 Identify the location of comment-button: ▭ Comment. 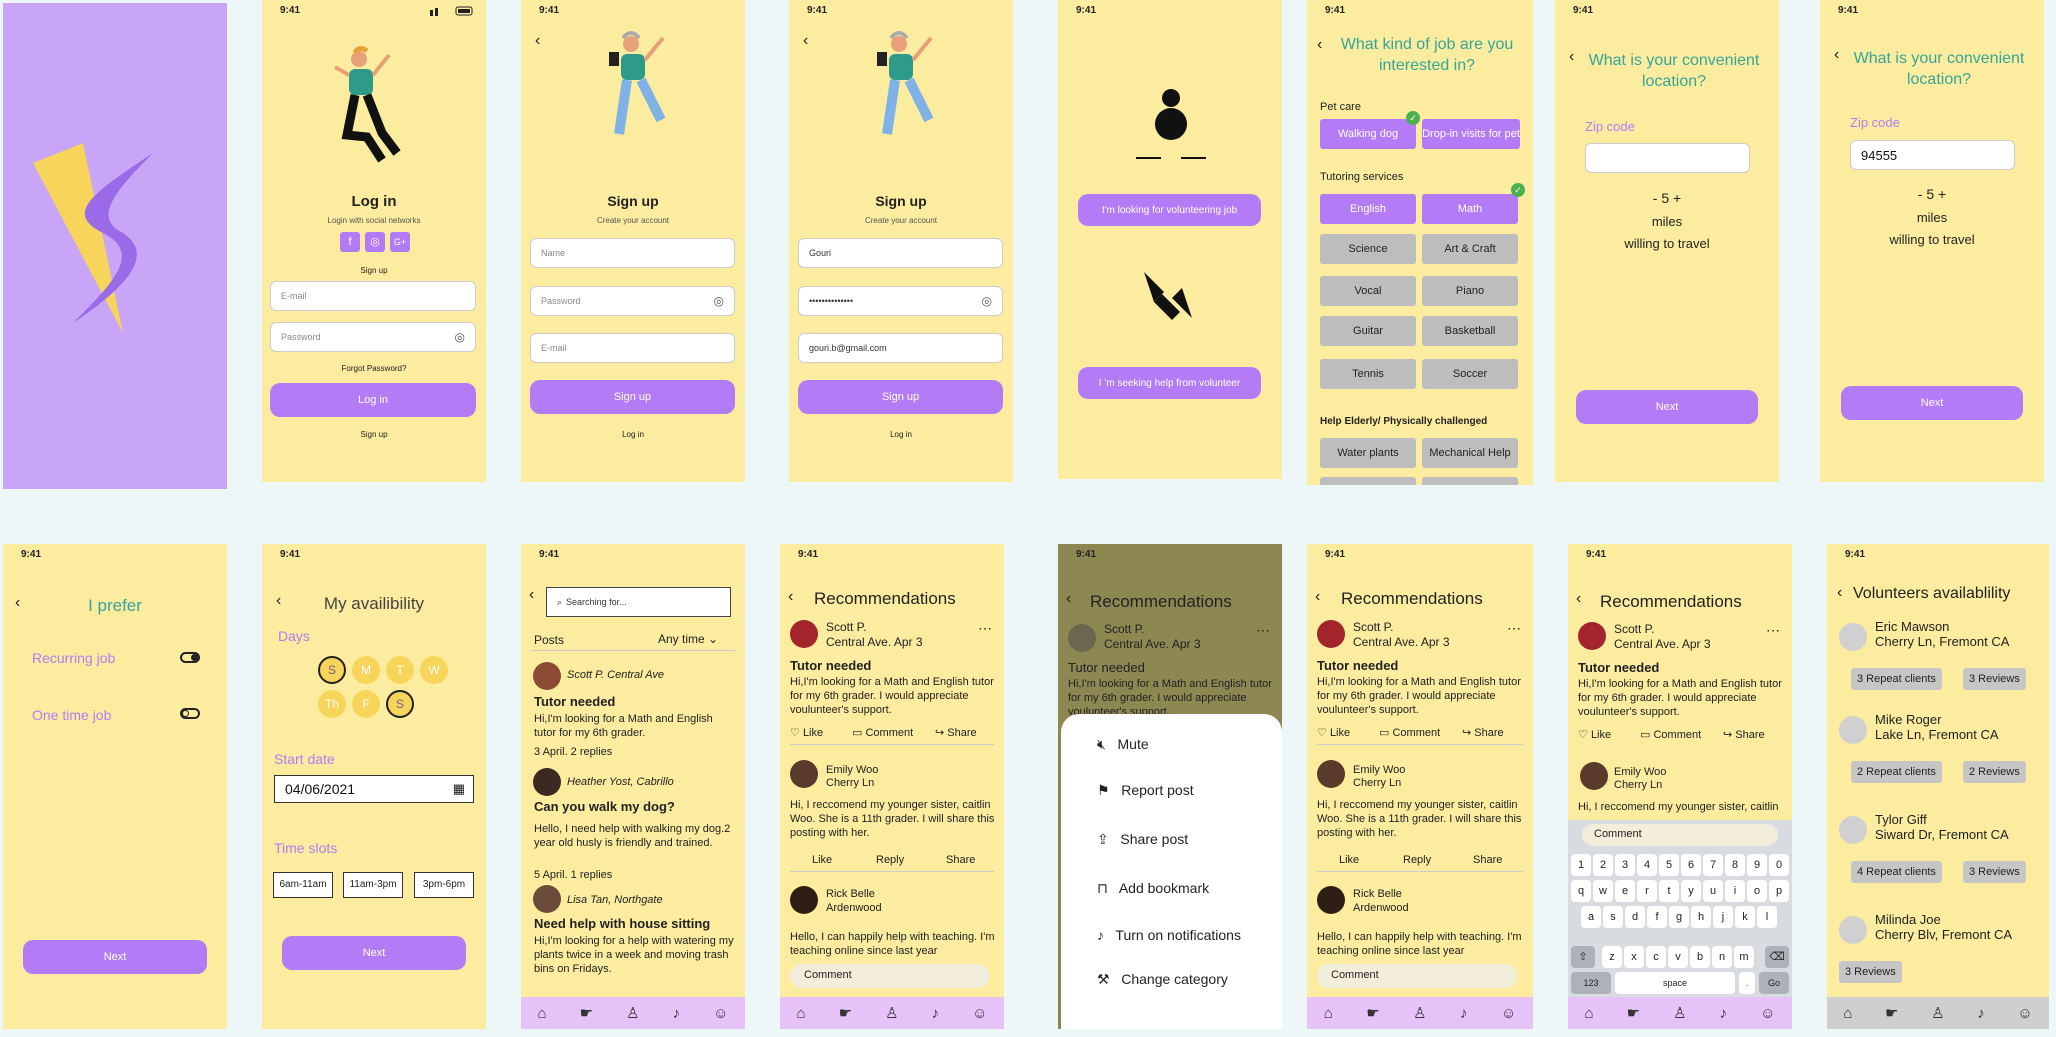
(1409, 732).